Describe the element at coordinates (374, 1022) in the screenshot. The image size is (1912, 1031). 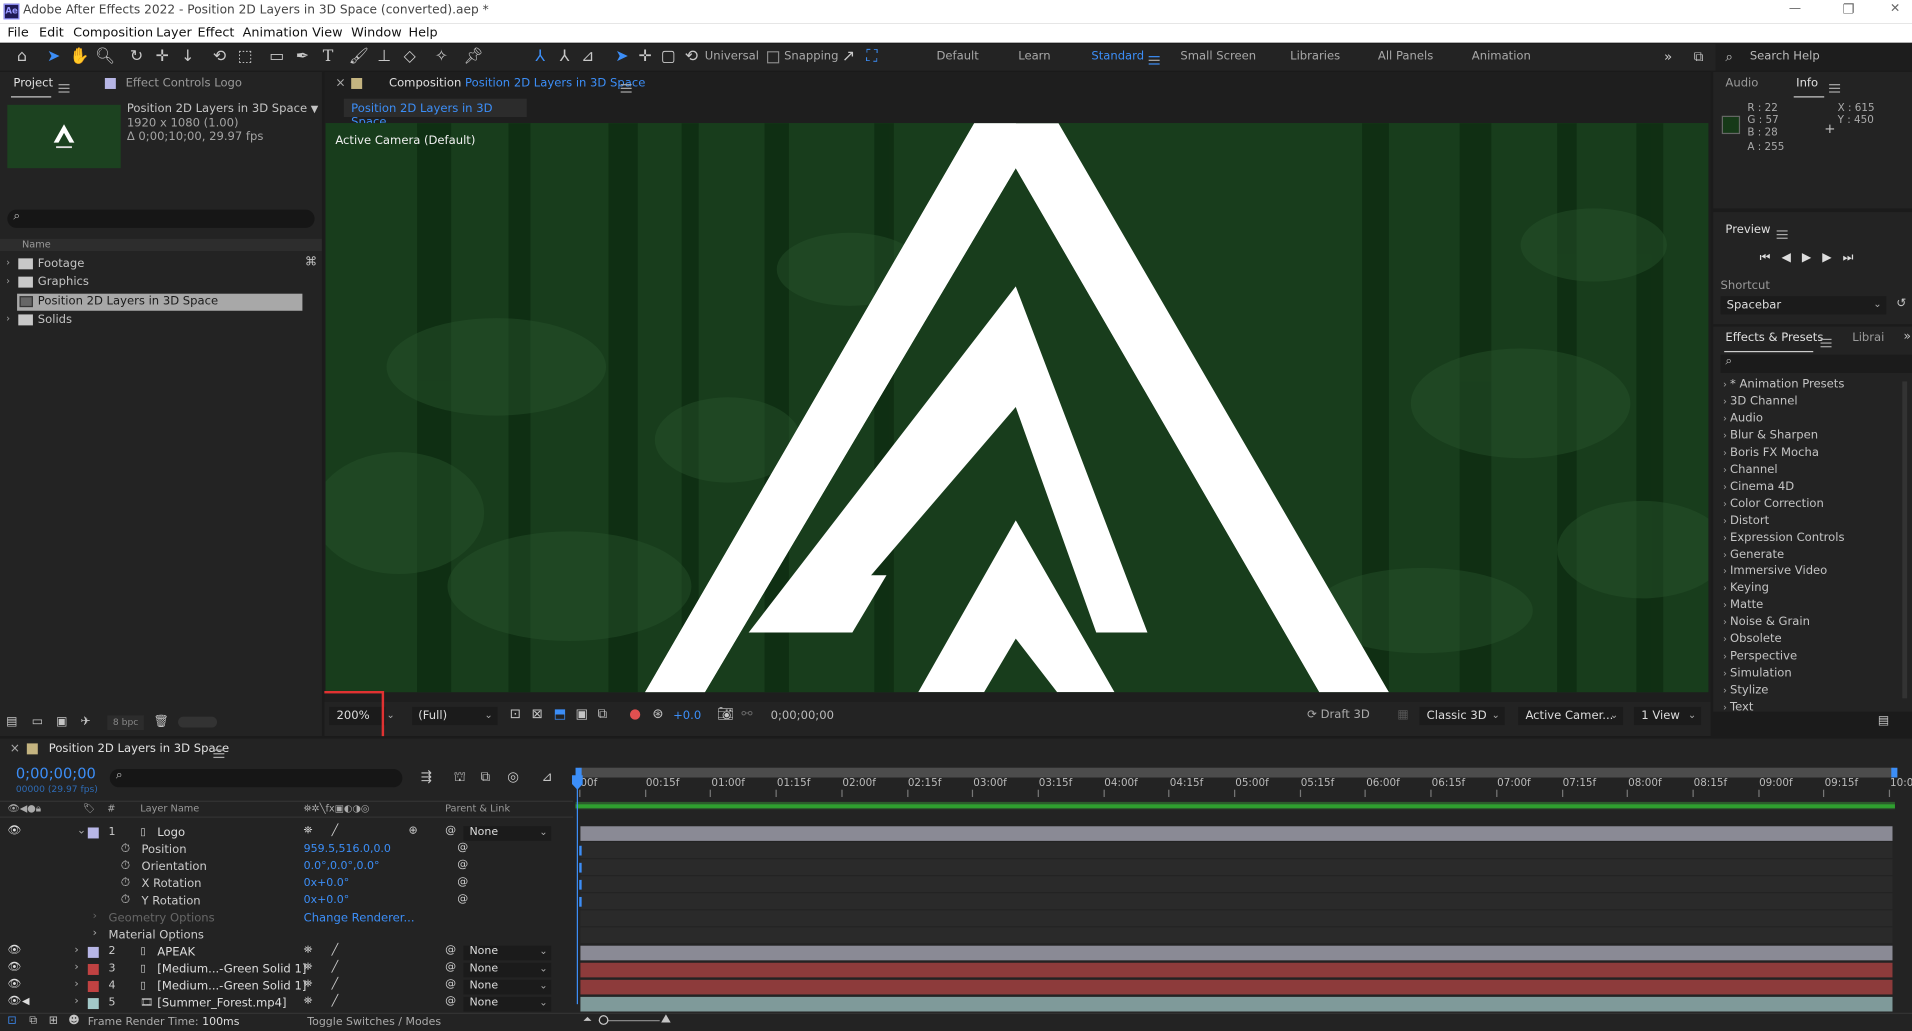
I see `toggle-switches-button: Toggle Switches / Modes` at that location.